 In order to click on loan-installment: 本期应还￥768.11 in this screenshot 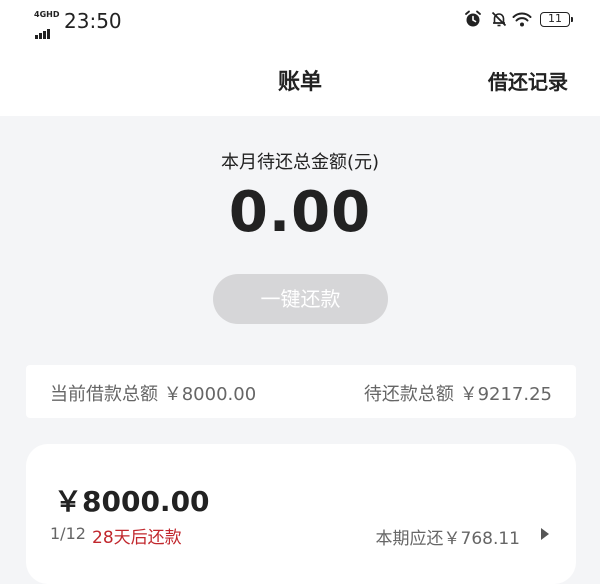, I will do `click(447, 539)`.